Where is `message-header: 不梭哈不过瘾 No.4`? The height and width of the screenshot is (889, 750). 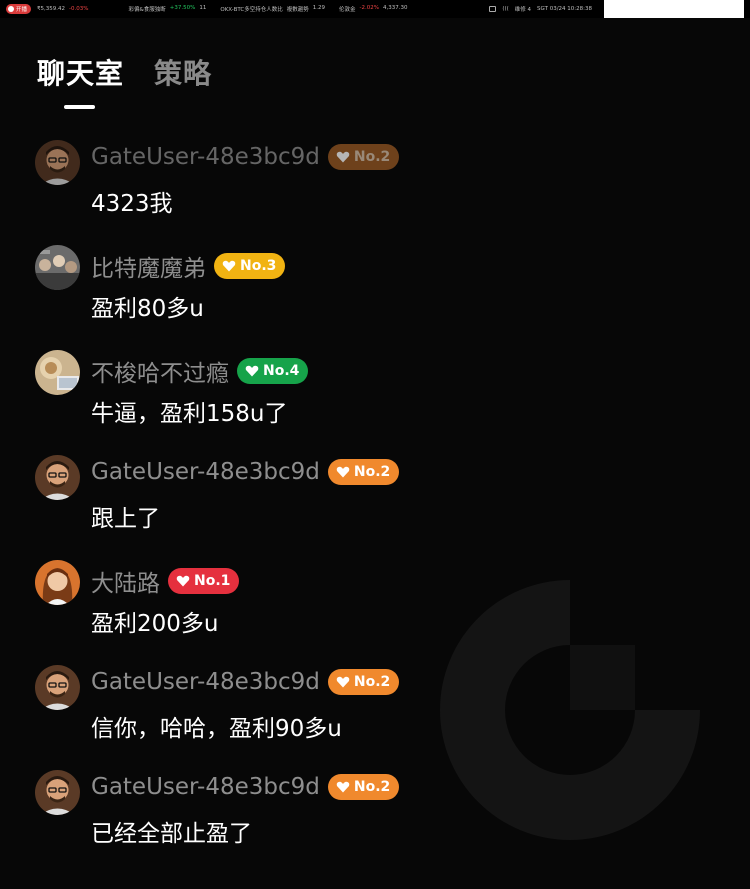
message-header: 不梭哈不过瘾 No.4 is located at coordinates (200, 371).